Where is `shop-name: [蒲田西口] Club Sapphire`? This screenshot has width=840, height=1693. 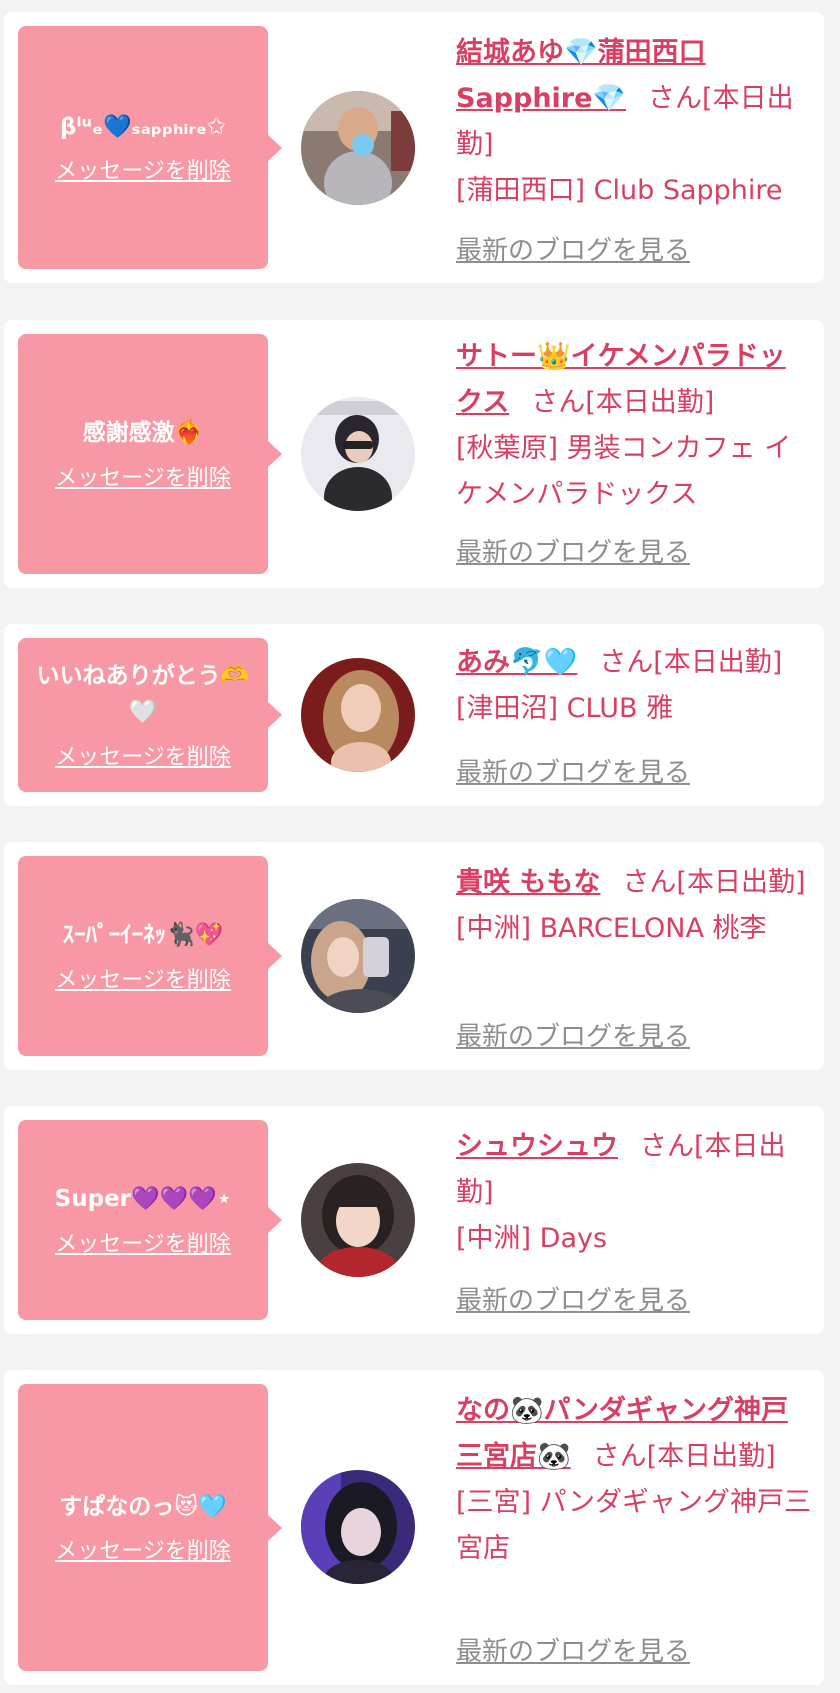 shop-name: [蒲田西口] Club Sapphire is located at coordinates (619, 190).